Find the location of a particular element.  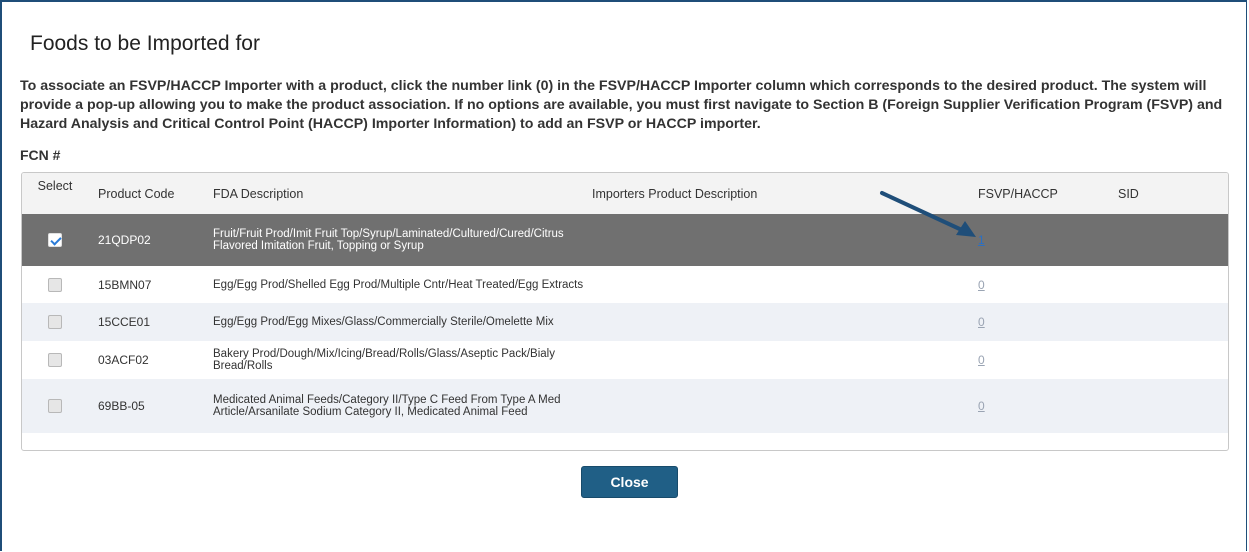

header-fda-description: FDA Description is located at coordinates (399, 193).